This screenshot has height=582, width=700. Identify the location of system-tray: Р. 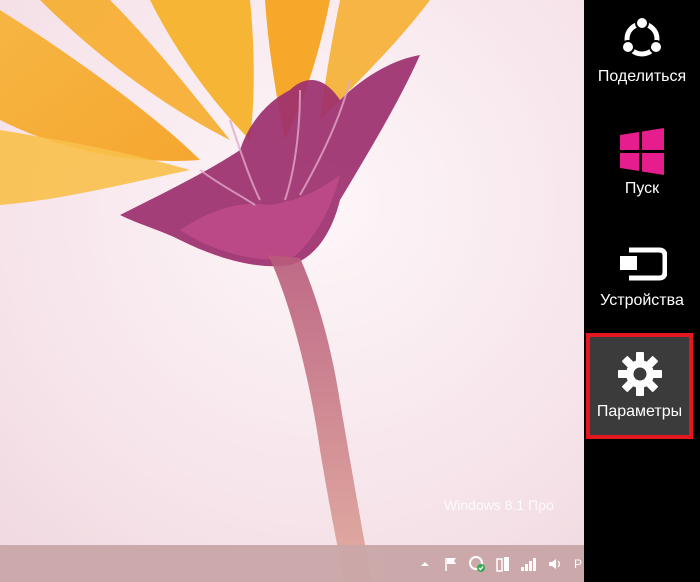
(500, 563).